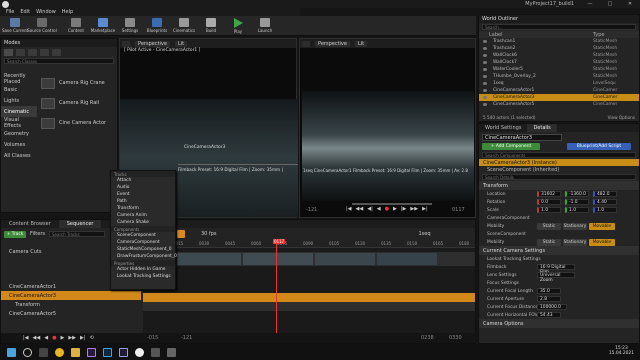  I want to click on tab-sequencer: Sequencer, so click(80, 224).